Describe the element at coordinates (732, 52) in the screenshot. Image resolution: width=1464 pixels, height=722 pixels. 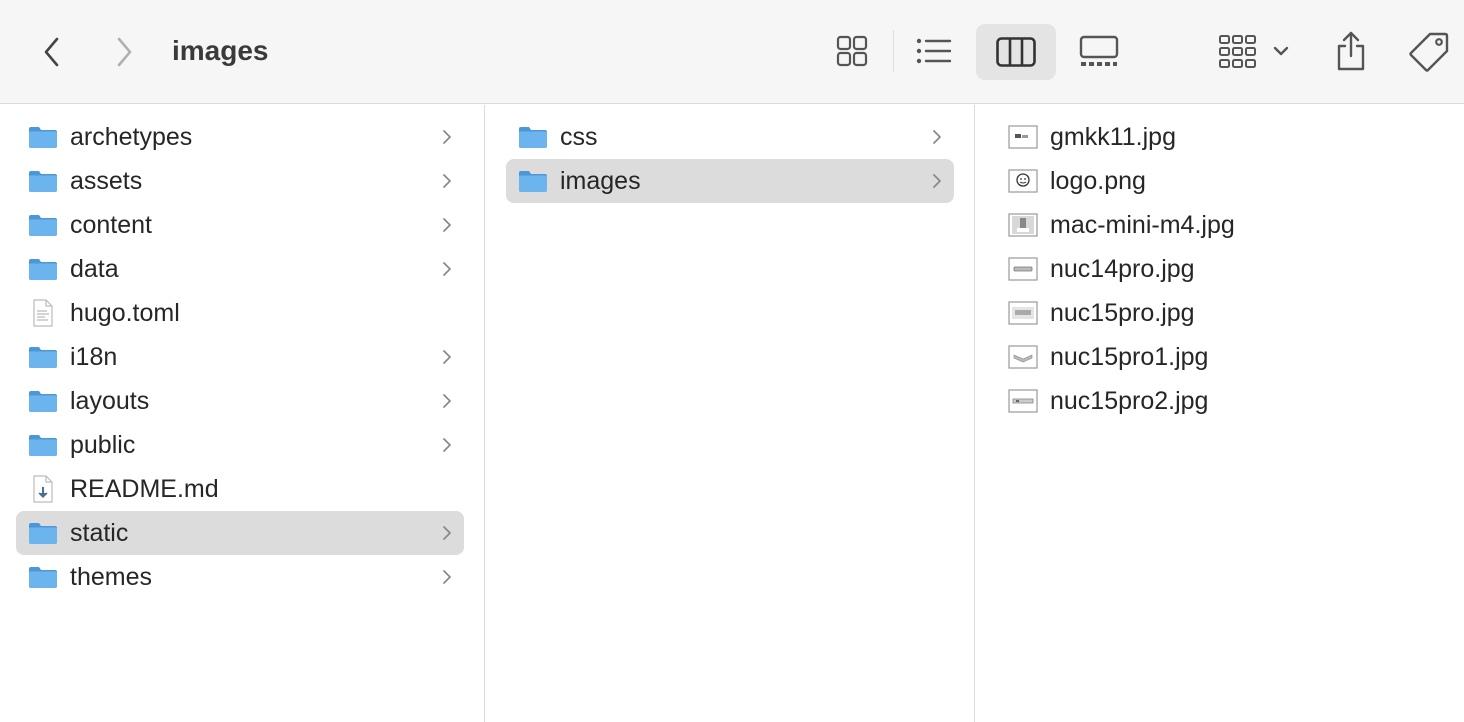
I see `finder-toolbar: images` at that location.